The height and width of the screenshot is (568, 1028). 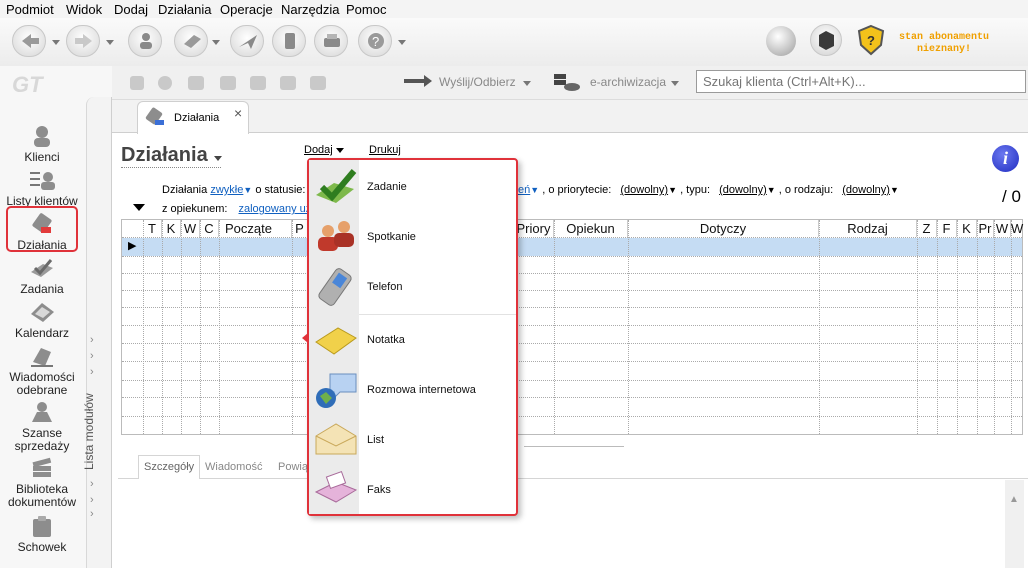 I want to click on tab-dzialania: Działania ×, so click(x=193, y=117).